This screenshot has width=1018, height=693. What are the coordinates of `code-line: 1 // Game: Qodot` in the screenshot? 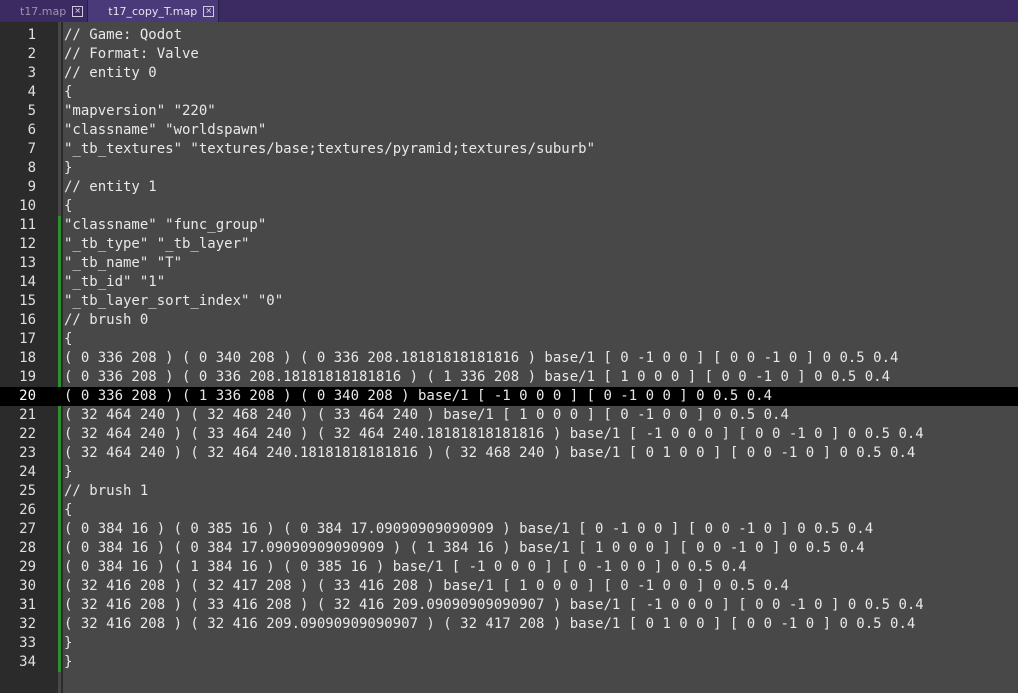 It's located at (509, 35).